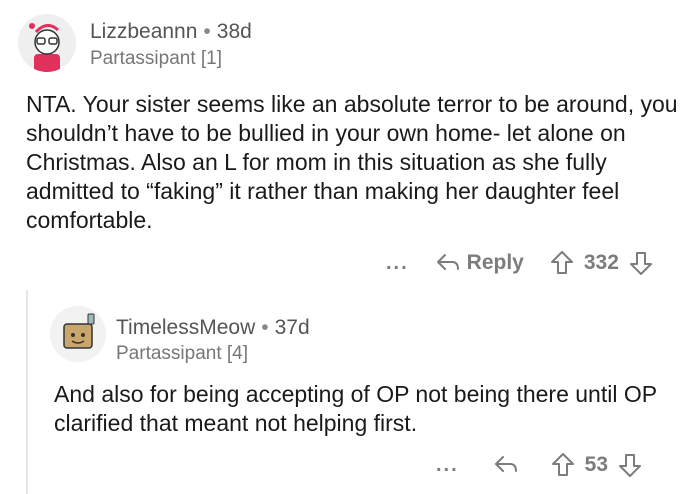 The height and width of the screenshot is (494, 700). Describe the element at coordinates (292, 327) in the screenshot. I see `comment-age: 37d` at that location.